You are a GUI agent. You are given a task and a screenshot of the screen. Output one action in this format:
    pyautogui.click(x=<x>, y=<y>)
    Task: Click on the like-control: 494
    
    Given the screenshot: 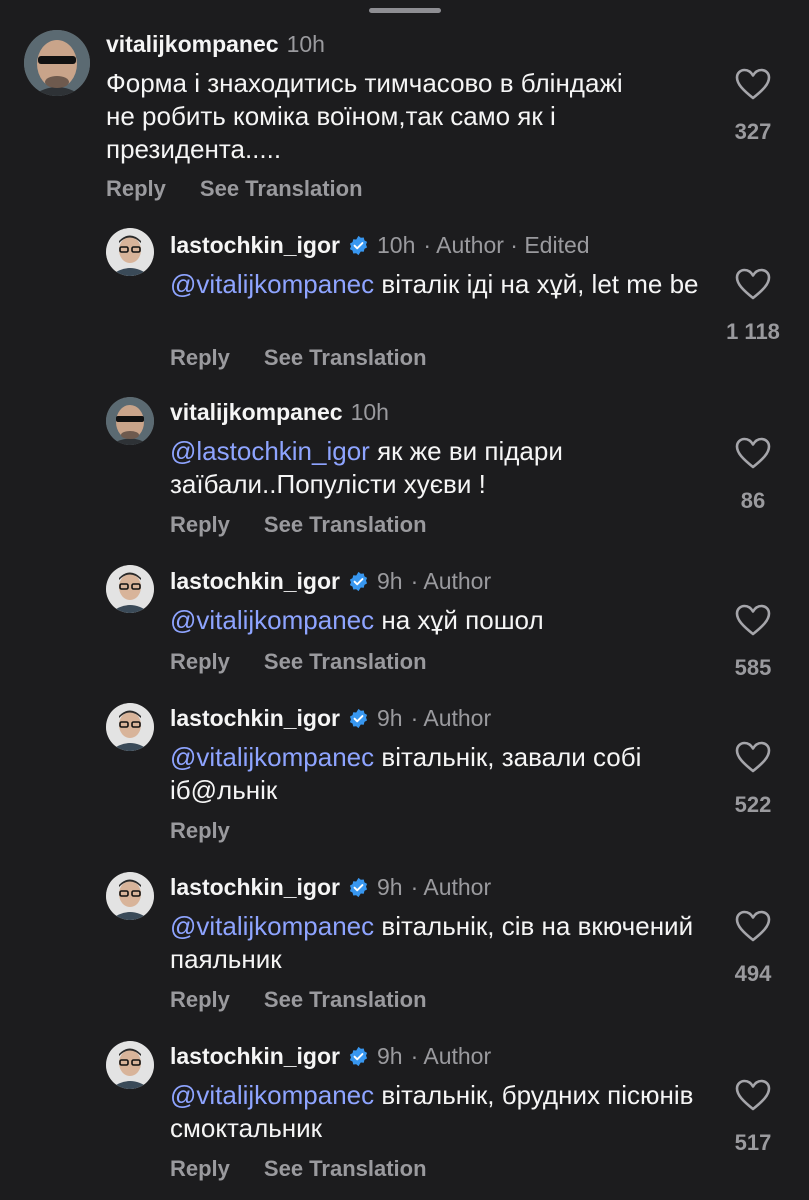 What is the action you would take?
    pyautogui.click(x=753, y=948)
    